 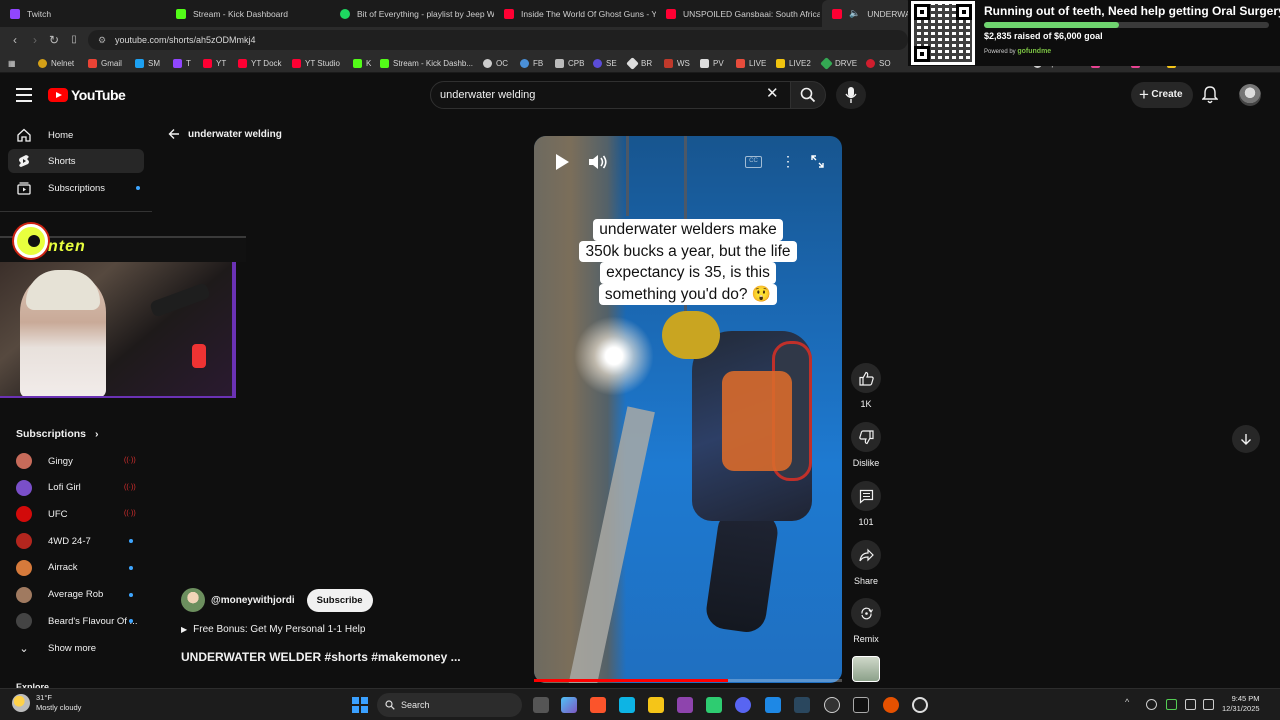 I want to click on bookmark: LIVE2, so click(x=793, y=63).